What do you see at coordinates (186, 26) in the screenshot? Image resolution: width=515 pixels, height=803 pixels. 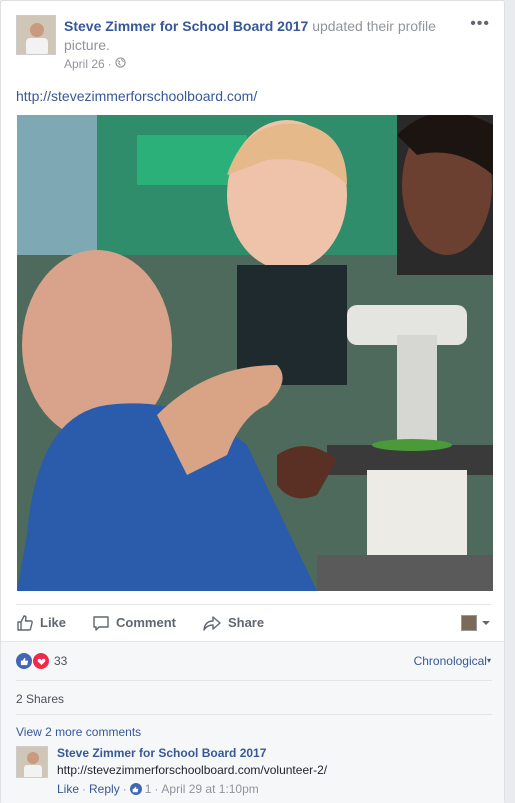 I see `author-name-link: Steve Zimmer for School Board 2017` at bounding box center [186, 26].